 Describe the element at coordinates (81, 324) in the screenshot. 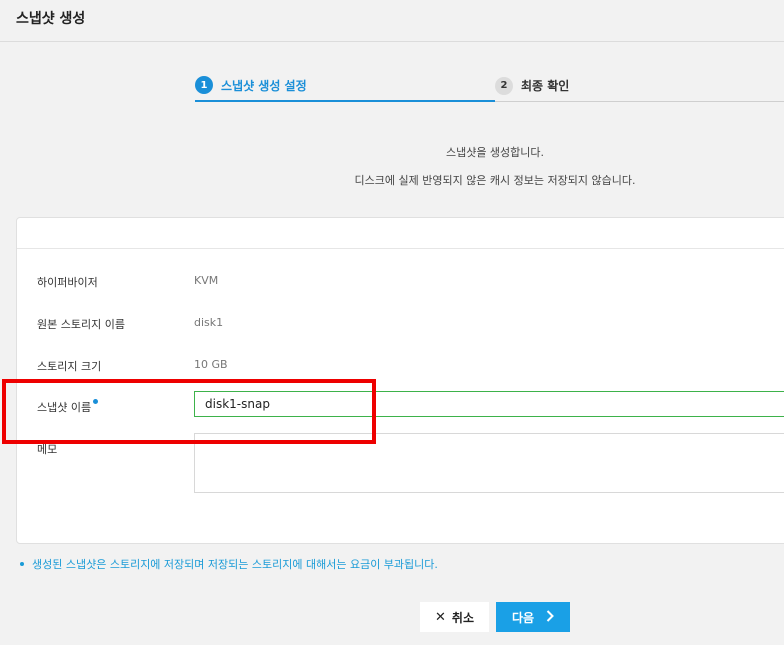

I see `source-storage-label: 원본 스토리지 이름` at that location.